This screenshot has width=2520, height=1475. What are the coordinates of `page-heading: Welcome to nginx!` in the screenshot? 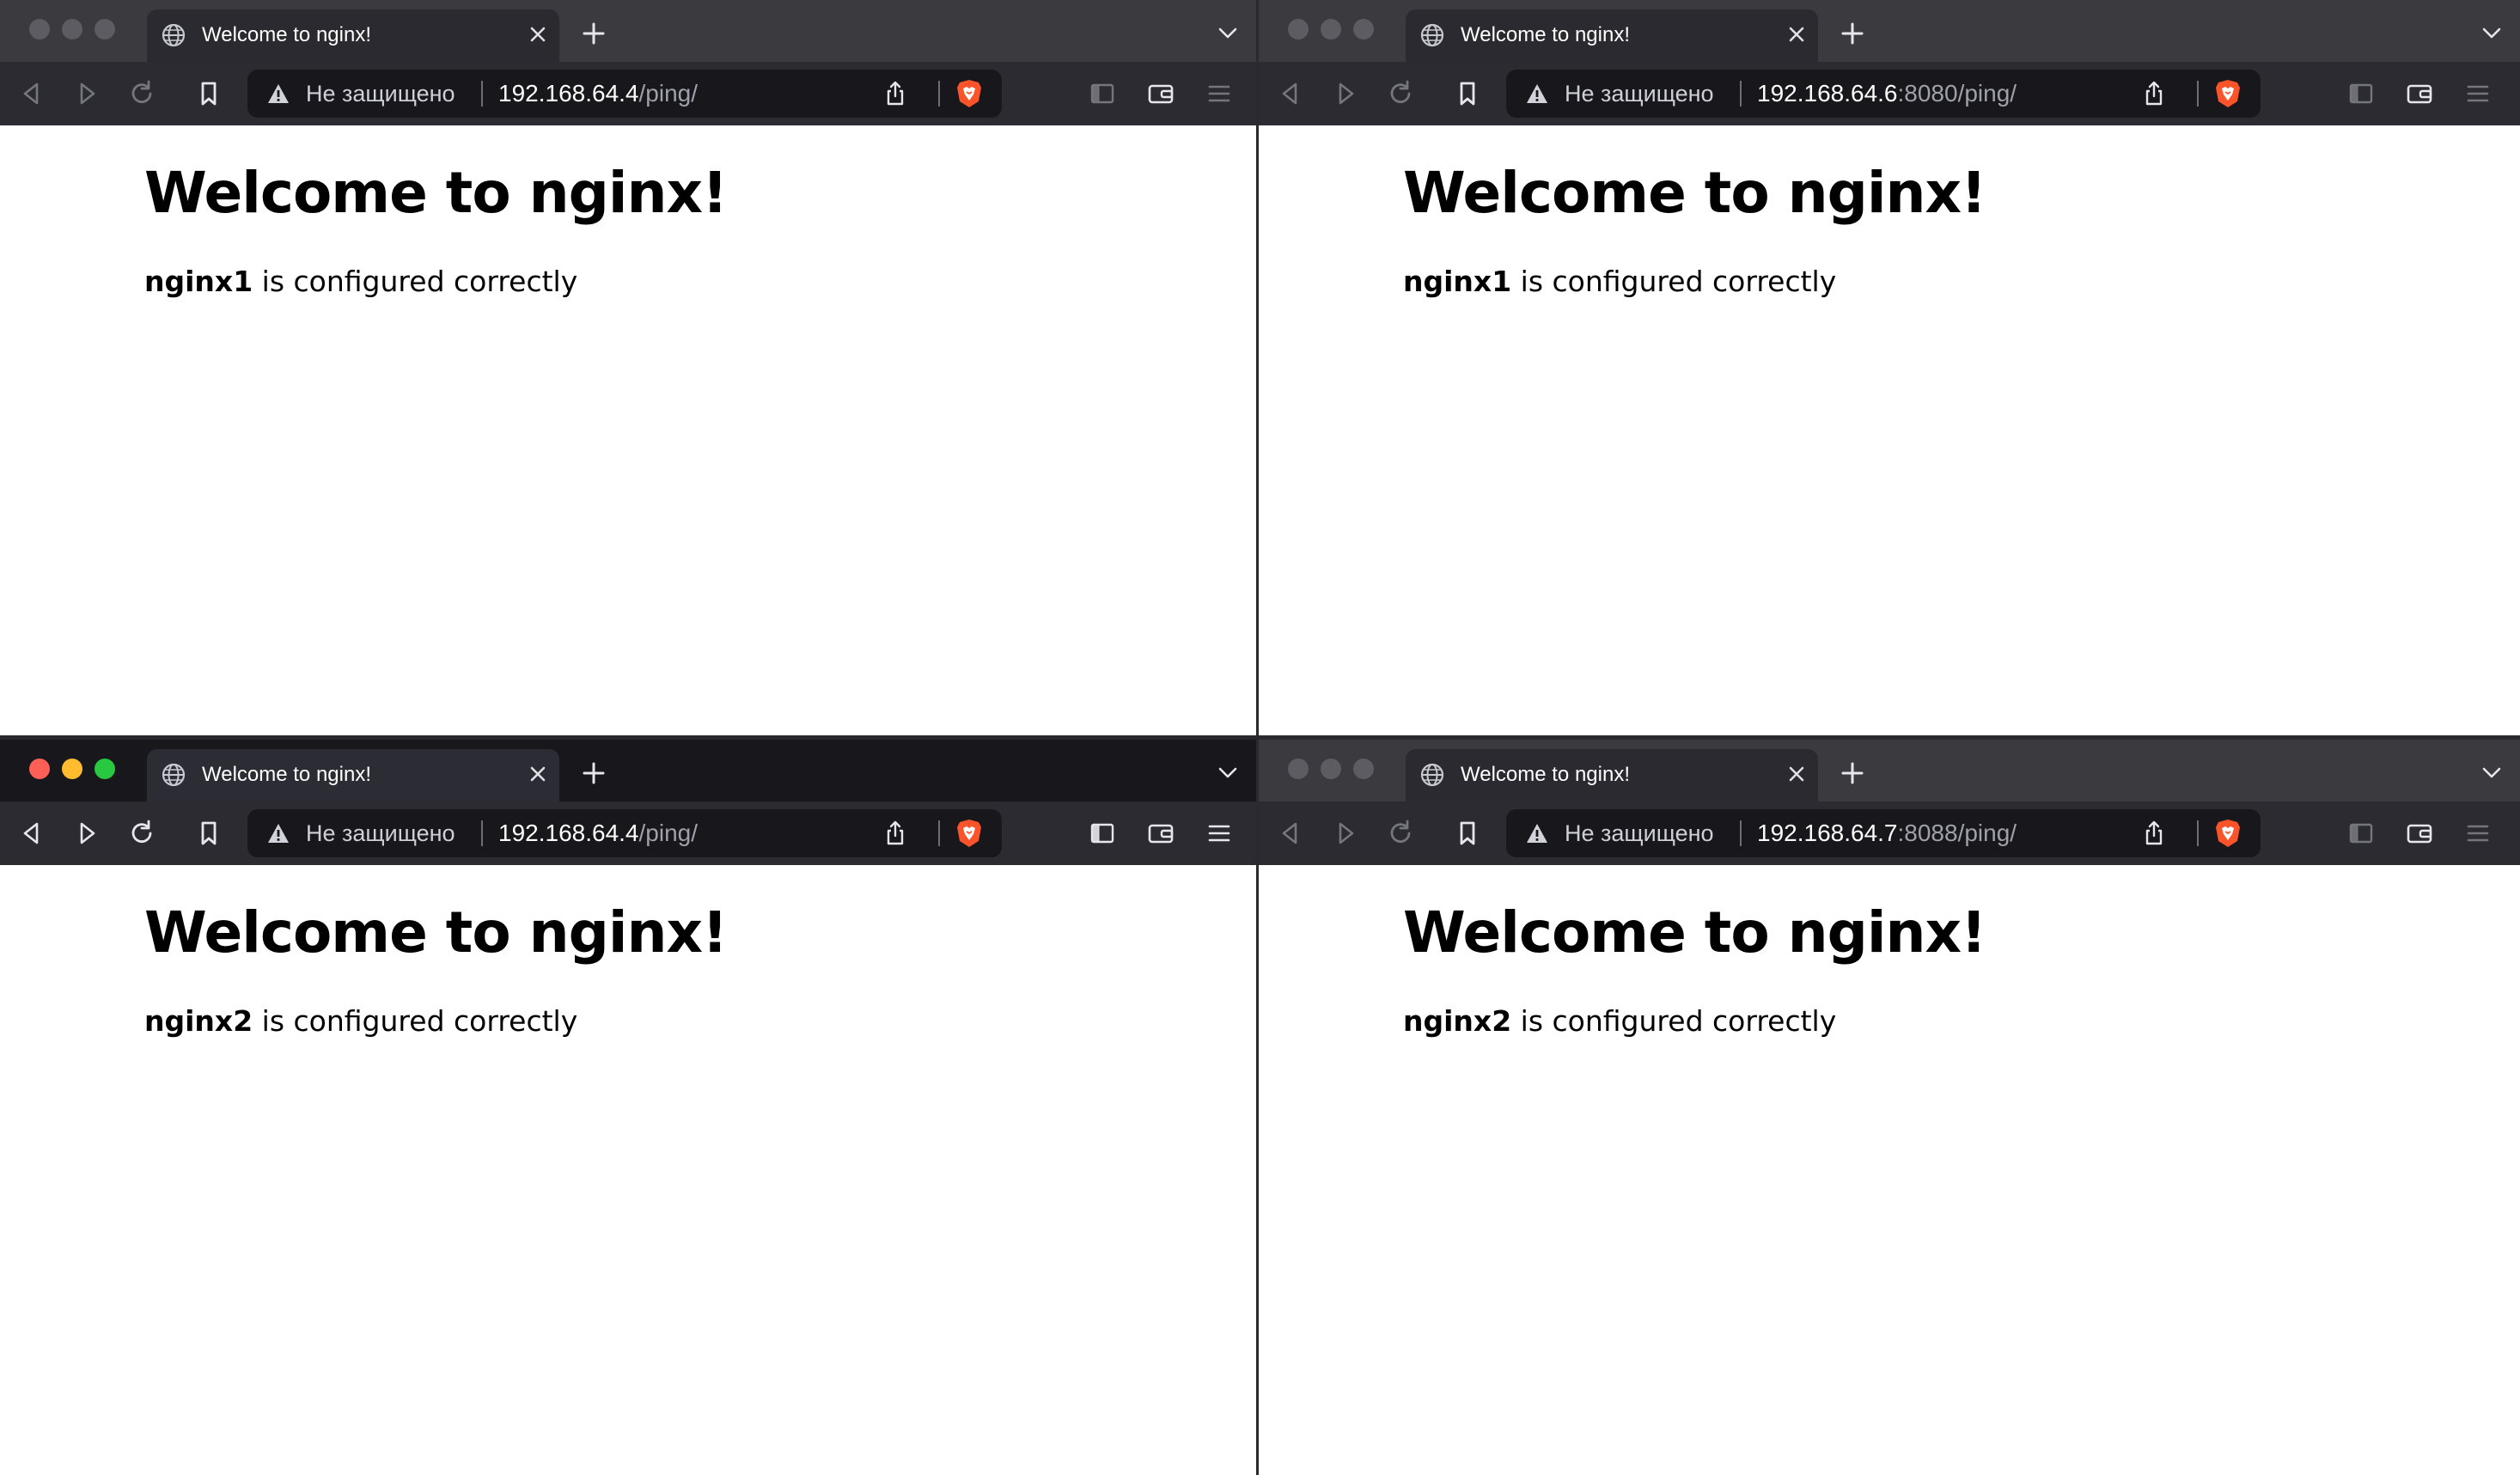 It's located at (1694, 933).